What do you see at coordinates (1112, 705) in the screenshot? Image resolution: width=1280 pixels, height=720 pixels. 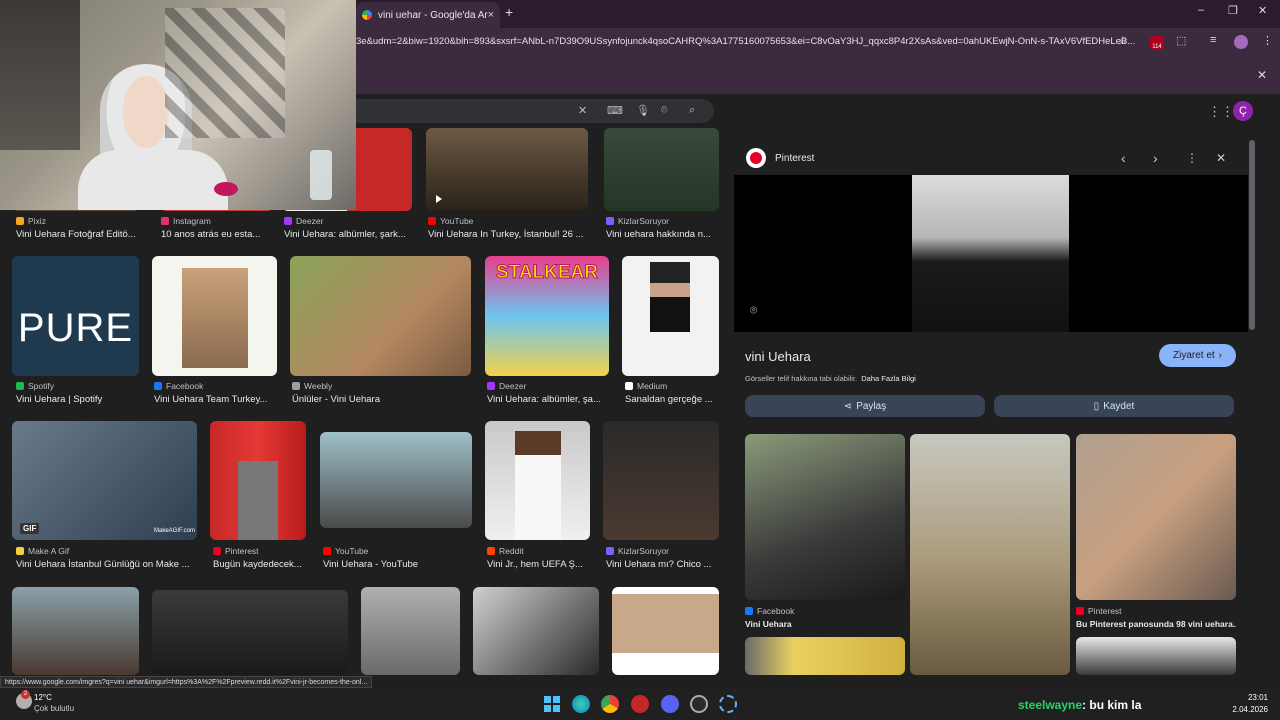 I see `chat-text: : bu kim la` at bounding box center [1112, 705].